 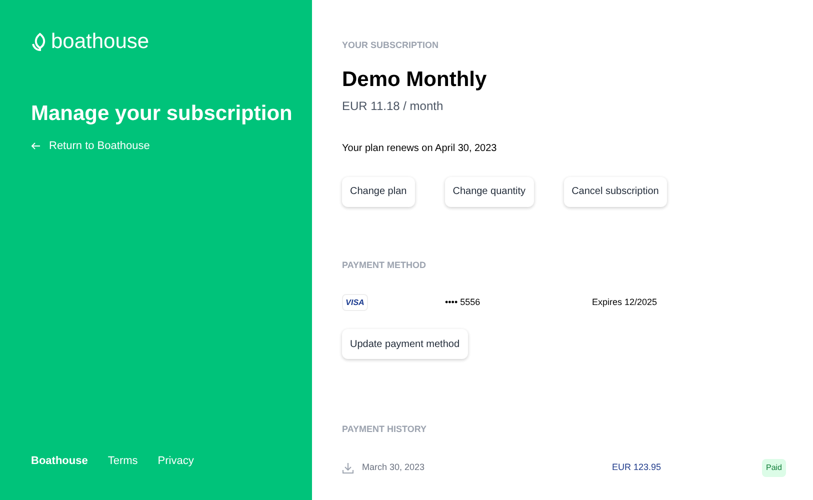 I want to click on update-payment-button: Update payment method, so click(x=405, y=344).